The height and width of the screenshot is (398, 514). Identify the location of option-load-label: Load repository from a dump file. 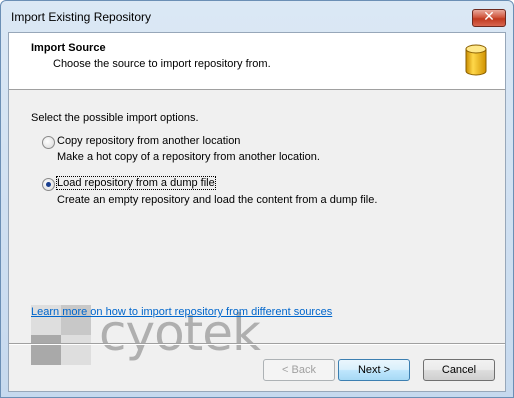
(136, 183).